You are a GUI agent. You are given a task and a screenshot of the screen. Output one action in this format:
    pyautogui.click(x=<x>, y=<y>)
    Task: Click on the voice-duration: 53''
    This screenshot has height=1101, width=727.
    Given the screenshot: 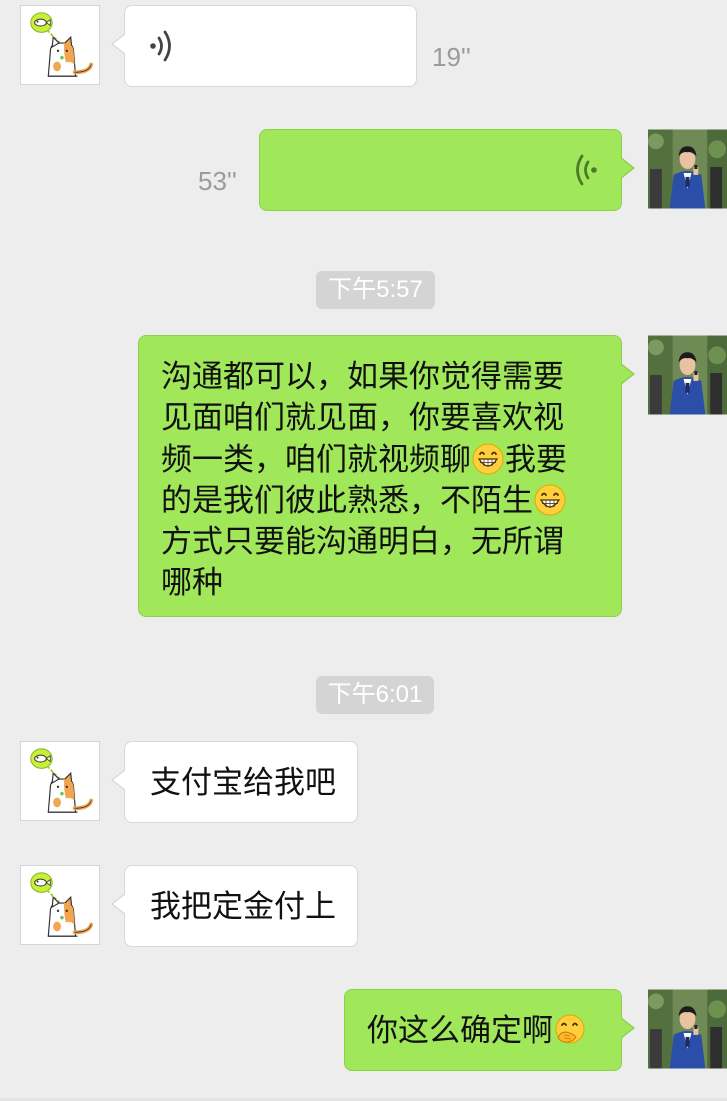 What is the action you would take?
    pyautogui.click(x=217, y=181)
    